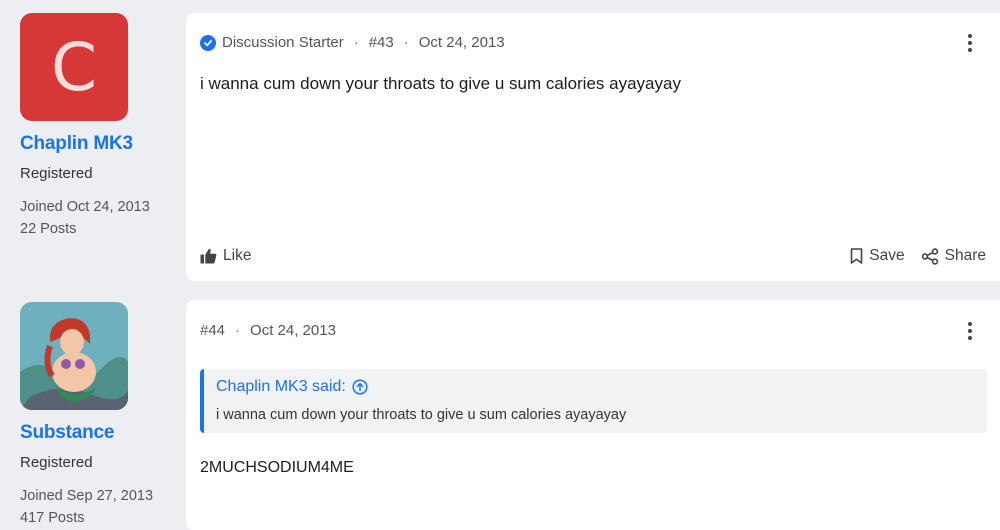 The width and height of the screenshot is (1000, 530). Describe the element at coordinates (281, 386) in the screenshot. I see `quote-author-label: Chaplin MK3 said:` at that location.